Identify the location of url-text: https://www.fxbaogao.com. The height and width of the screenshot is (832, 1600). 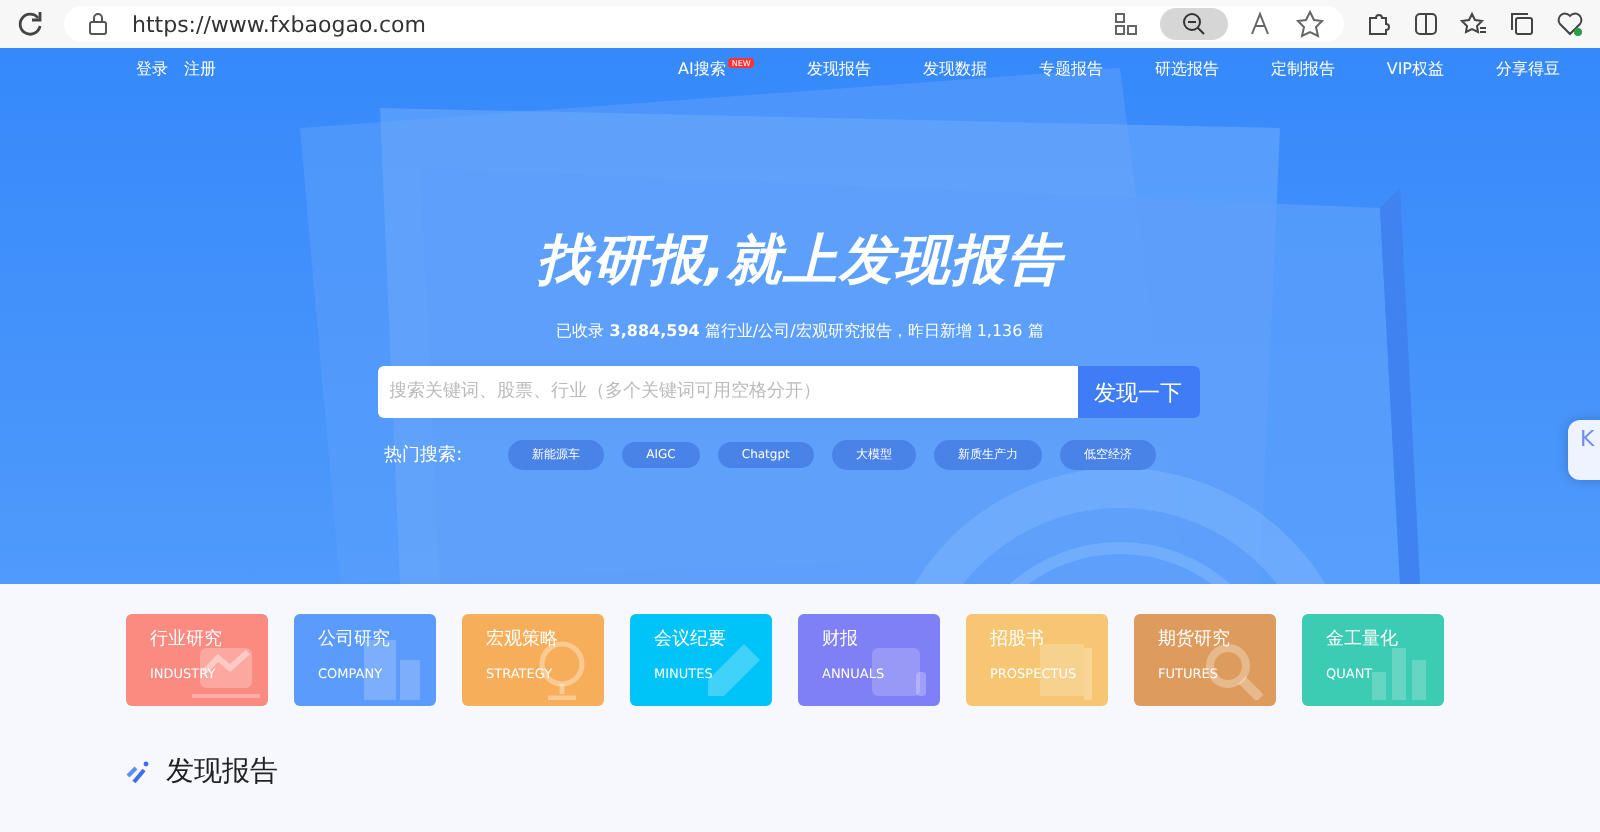
(280, 24).